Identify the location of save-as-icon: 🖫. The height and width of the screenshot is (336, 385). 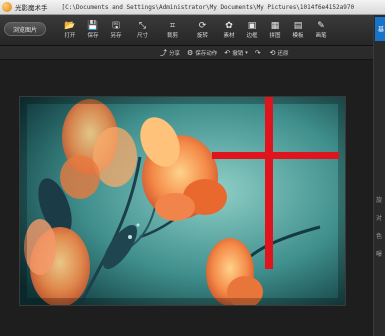
(116, 25).